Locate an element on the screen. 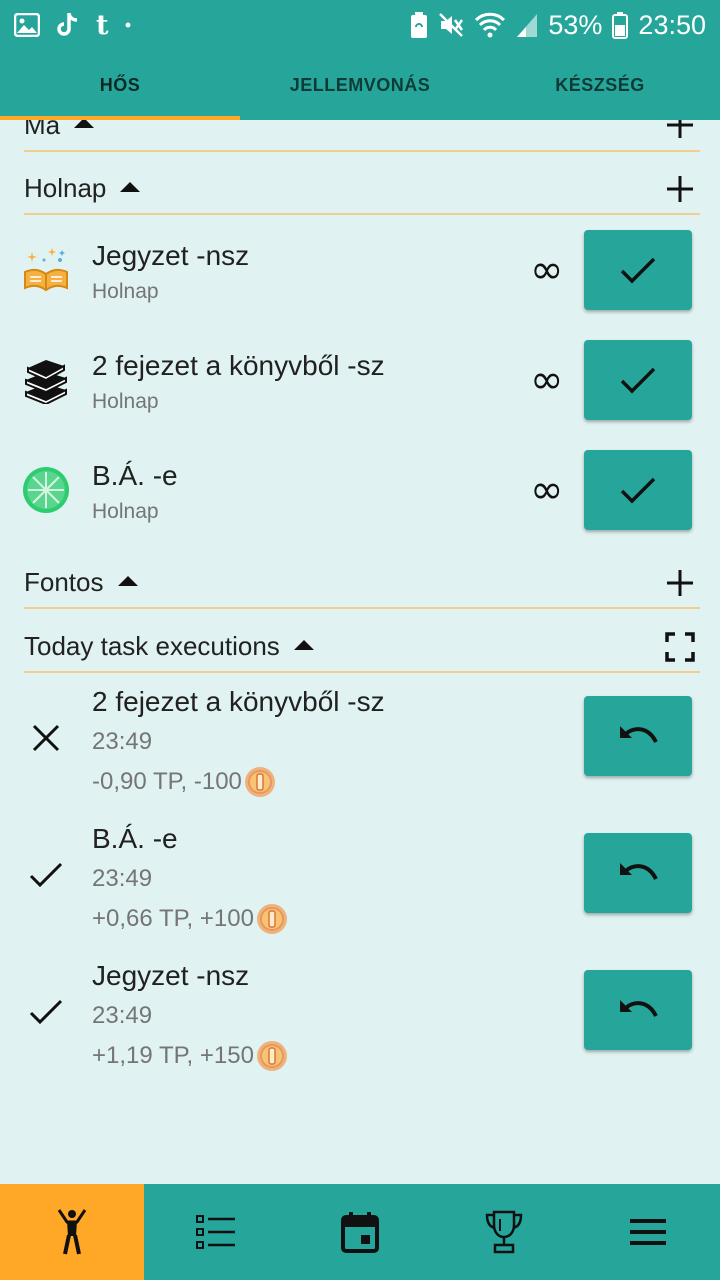  tiktok-icon is located at coordinates (68, 25).